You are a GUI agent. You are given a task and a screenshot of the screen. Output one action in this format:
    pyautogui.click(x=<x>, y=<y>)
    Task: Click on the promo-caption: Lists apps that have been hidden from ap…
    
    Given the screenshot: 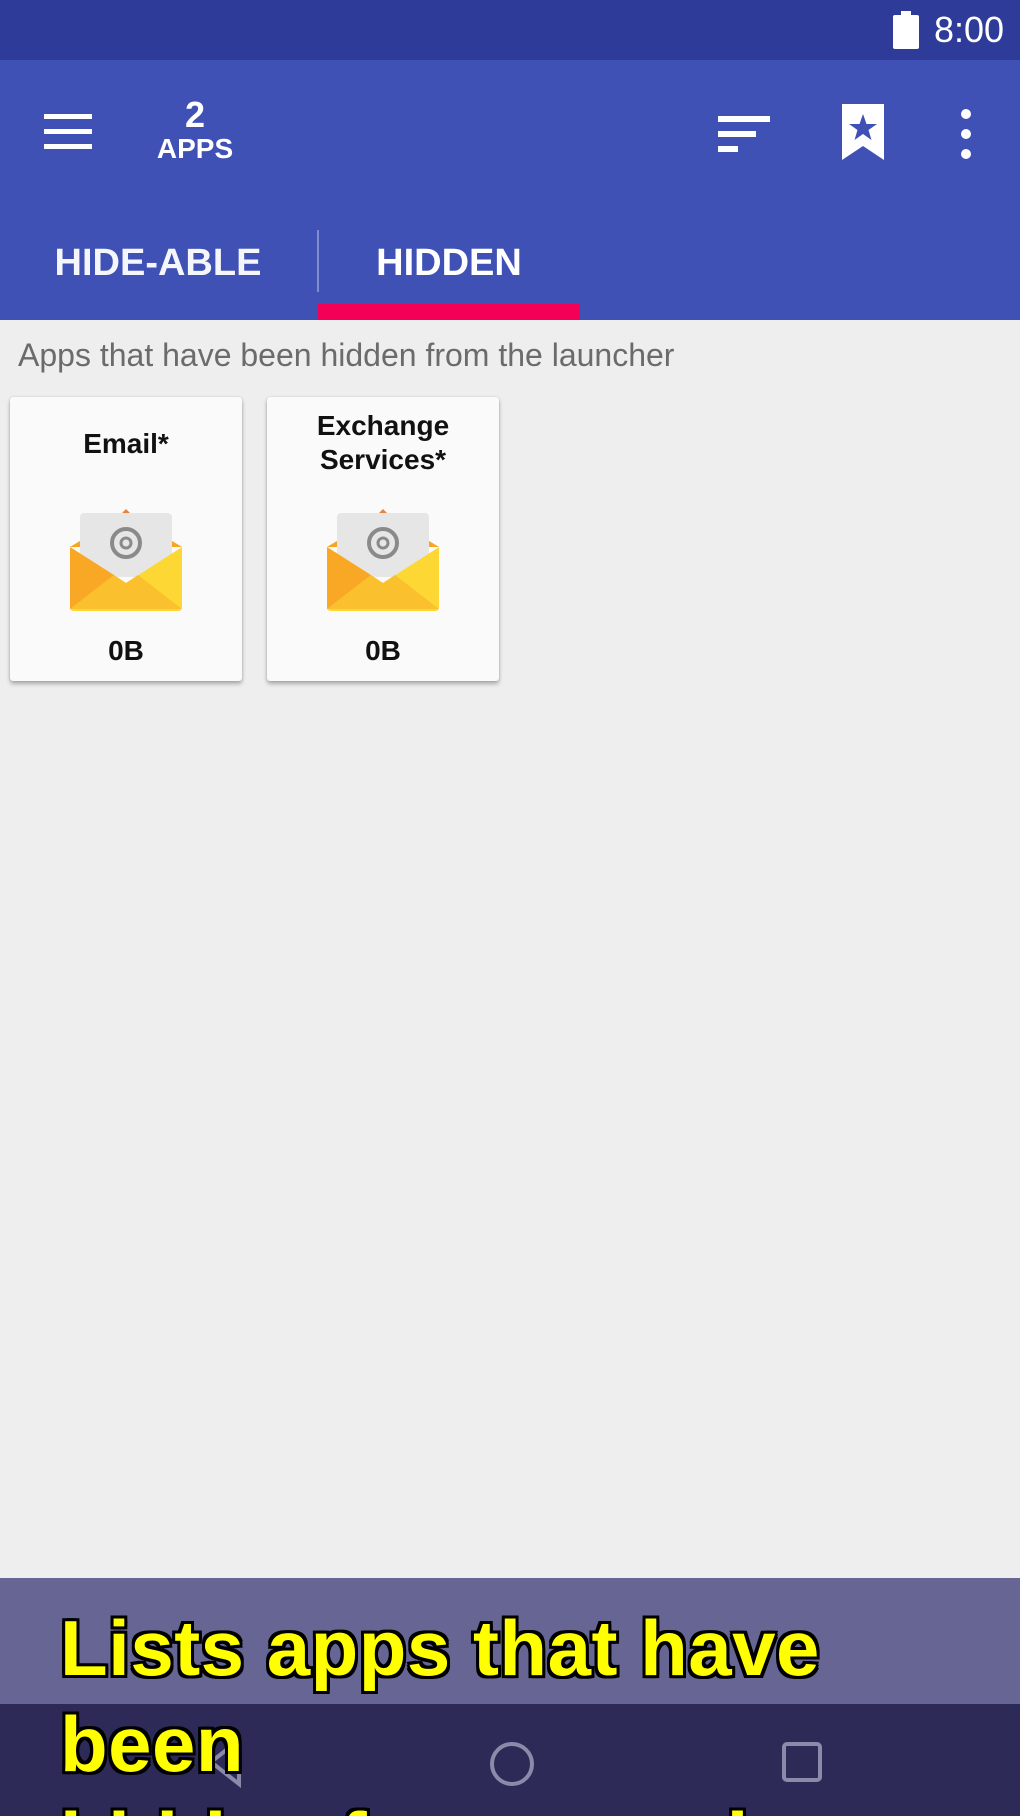 What is the action you would take?
    pyautogui.click(x=509, y=1710)
    